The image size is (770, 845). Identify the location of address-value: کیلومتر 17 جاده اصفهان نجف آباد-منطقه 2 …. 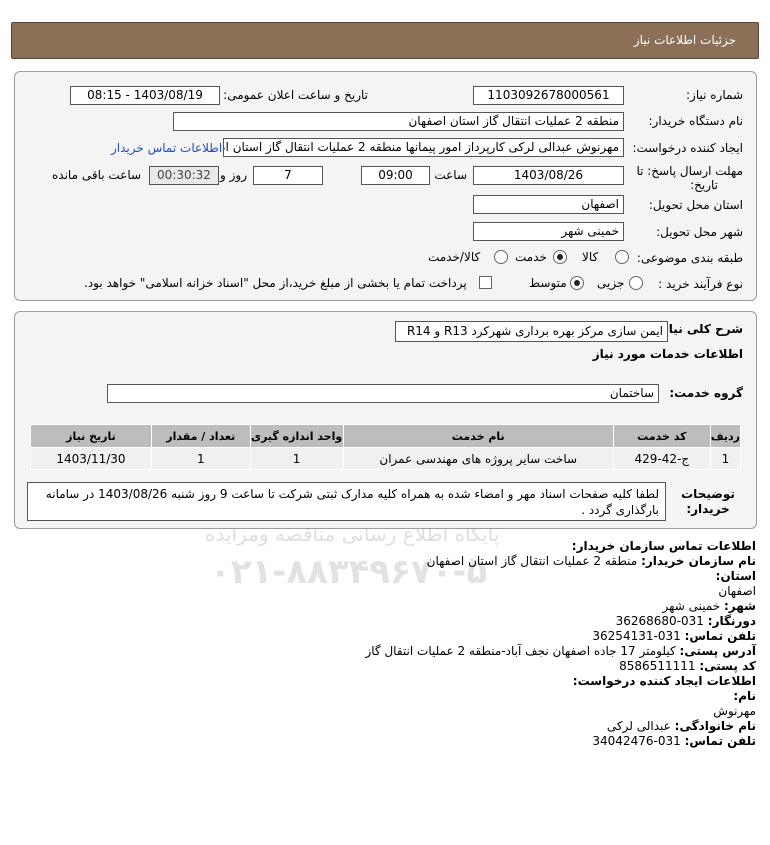
(520, 651).